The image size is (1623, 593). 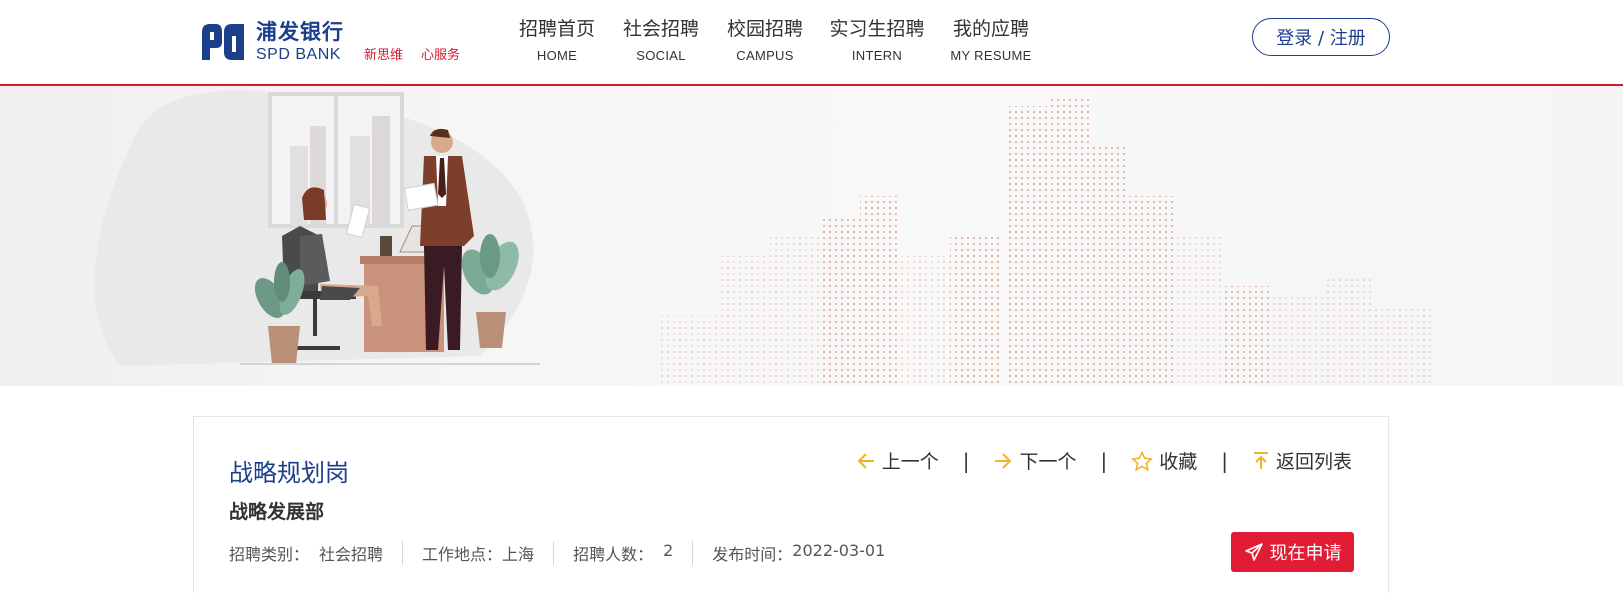 I want to click on meta-headcount: 招聘人数： 2, so click(x=623, y=553).